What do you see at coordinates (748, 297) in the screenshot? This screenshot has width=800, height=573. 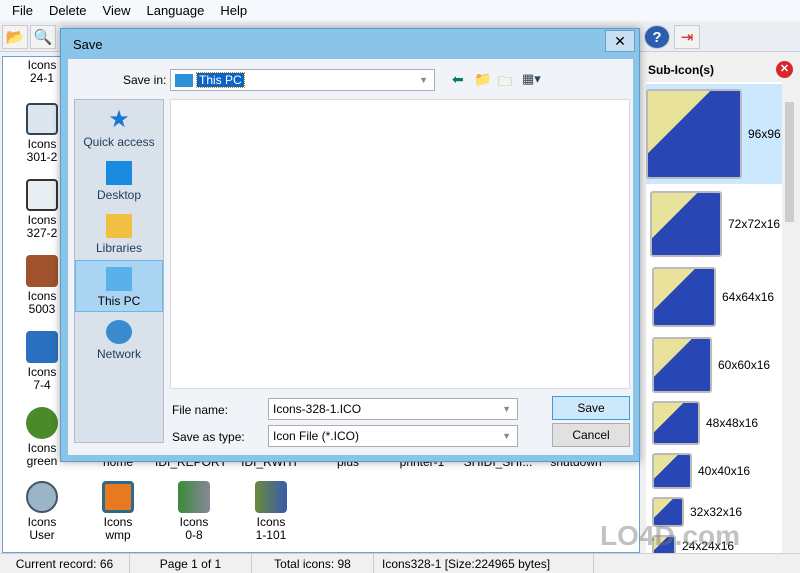 I see `sub-icon-size: 64x64x16` at bounding box center [748, 297].